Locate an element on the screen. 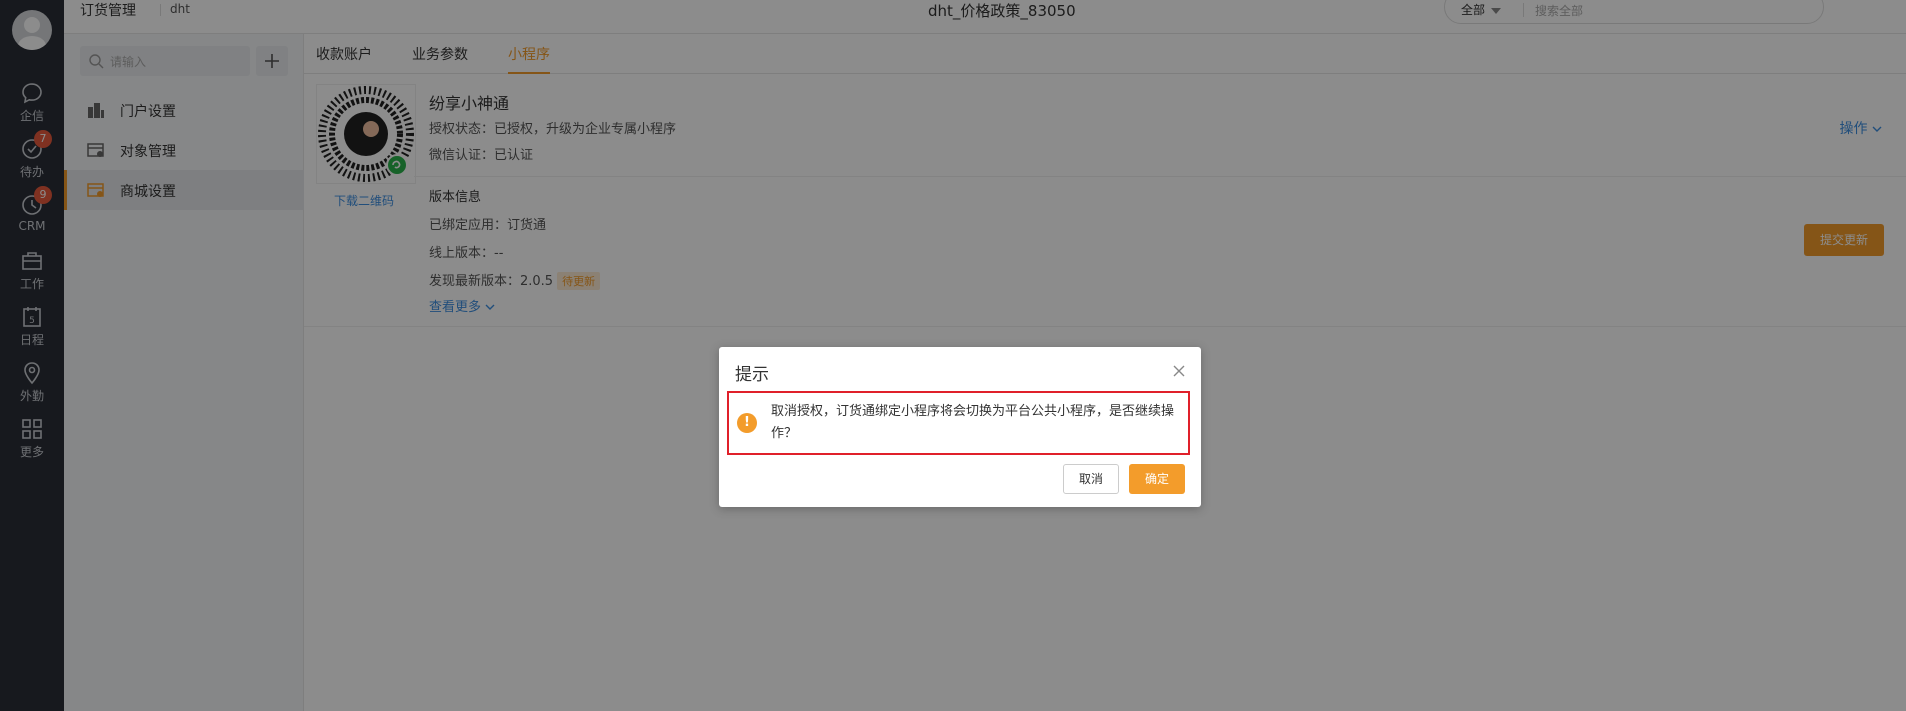 The image size is (1906, 711). confirm-button: 确定 is located at coordinates (1157, 479).